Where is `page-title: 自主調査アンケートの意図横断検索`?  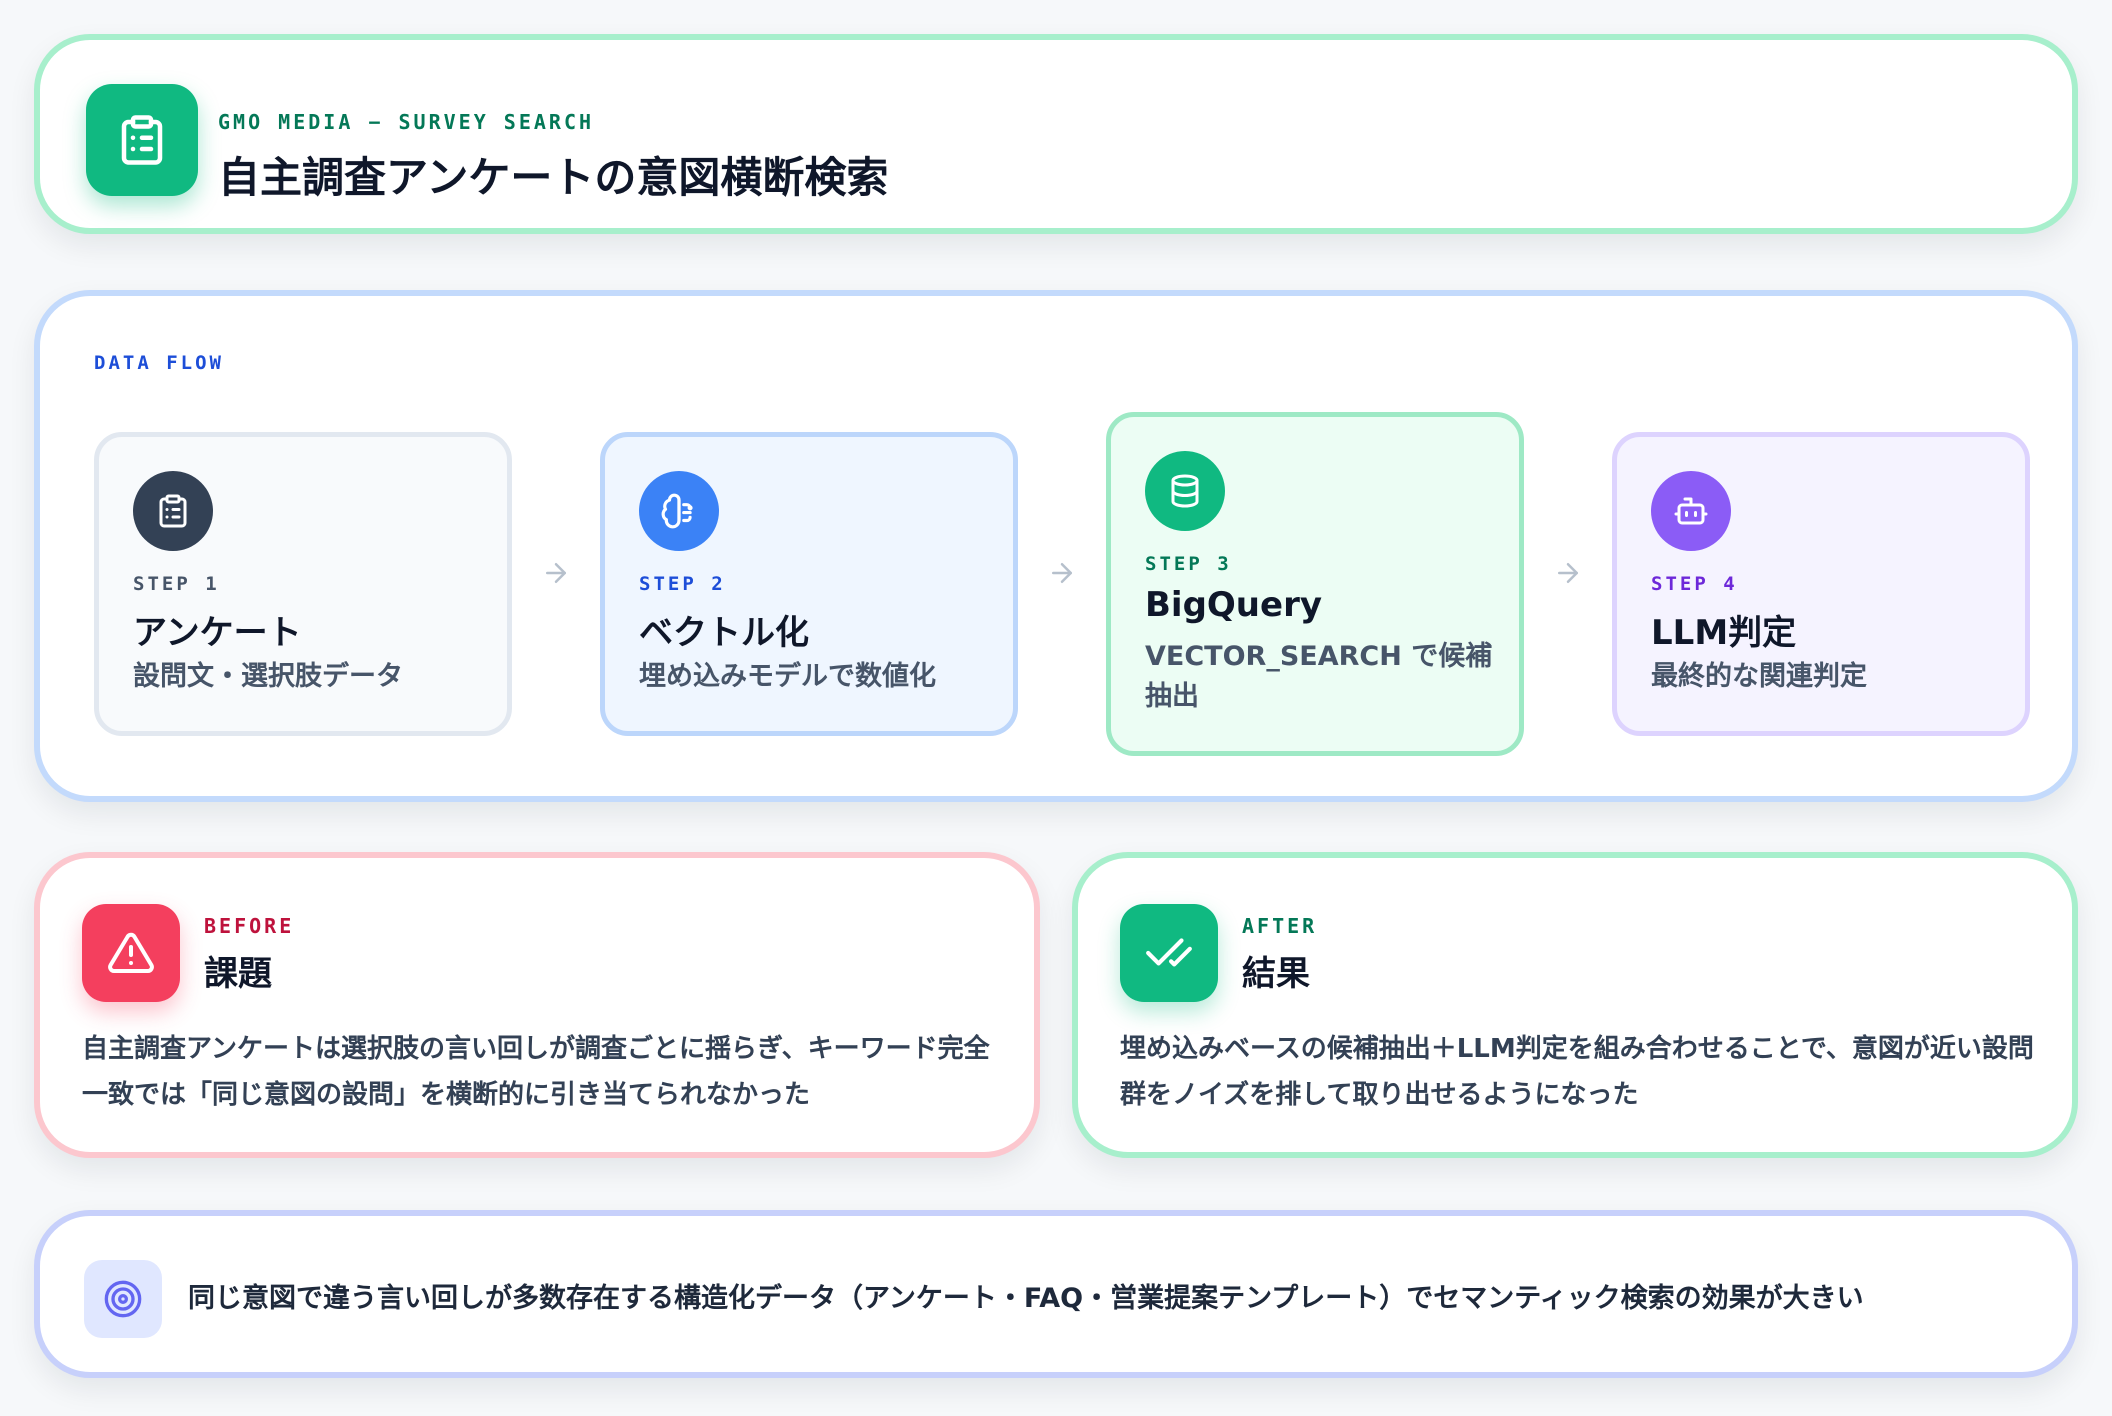 page-title: 自主調査アンケートの意図横断検索 is located at coordinates (553, 177).